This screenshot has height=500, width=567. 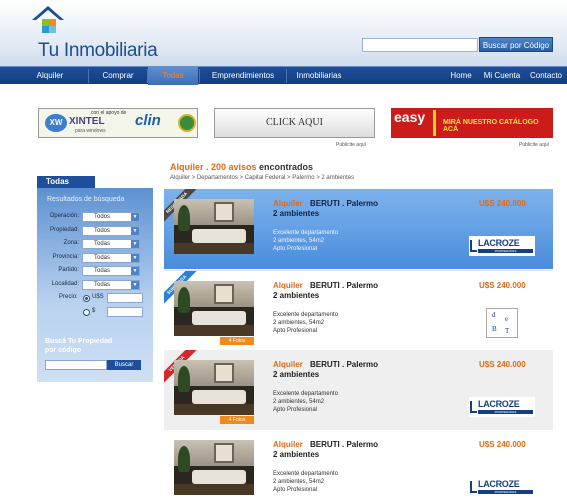 I want to click on filter-localidad: Localidad: Todas ▼, so click(x=95, y=285).